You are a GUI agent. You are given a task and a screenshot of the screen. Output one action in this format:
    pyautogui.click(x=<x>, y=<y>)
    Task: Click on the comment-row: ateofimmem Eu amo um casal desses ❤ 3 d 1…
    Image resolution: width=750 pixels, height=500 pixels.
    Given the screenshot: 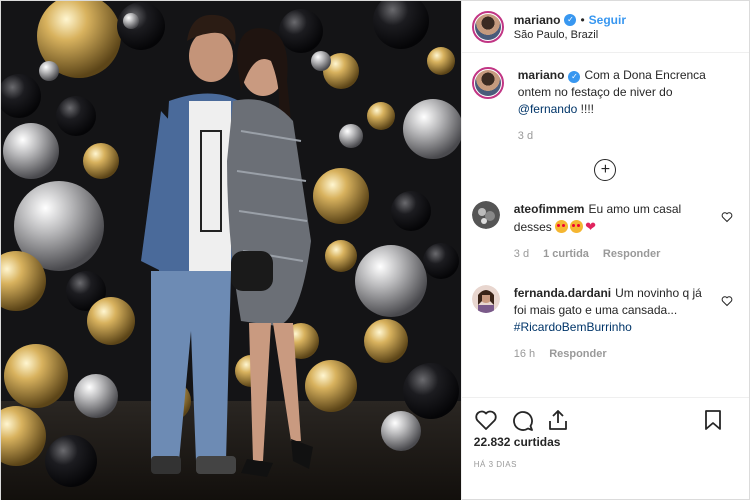 What is the action you would take?
    pyautogui.click(x=605, y=232)
    